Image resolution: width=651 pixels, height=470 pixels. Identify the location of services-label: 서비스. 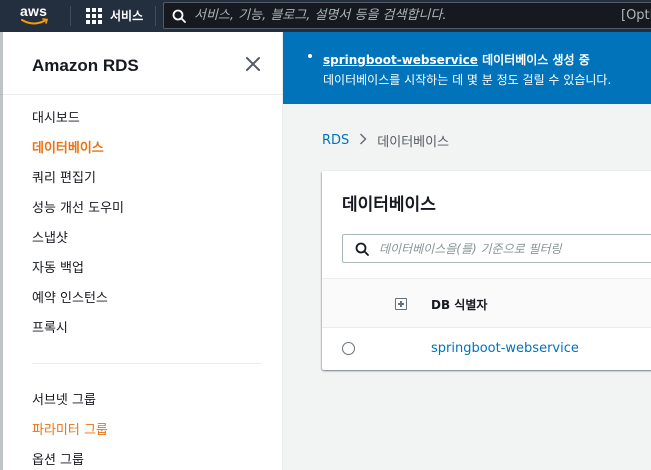
(127, 16).